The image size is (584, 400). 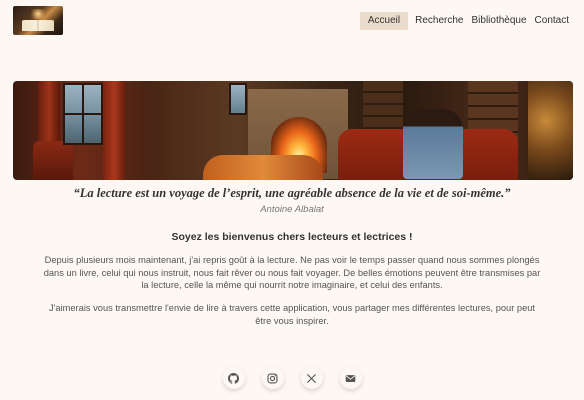 I want to click on x-twitter-icon, so click(x=311, y=378).